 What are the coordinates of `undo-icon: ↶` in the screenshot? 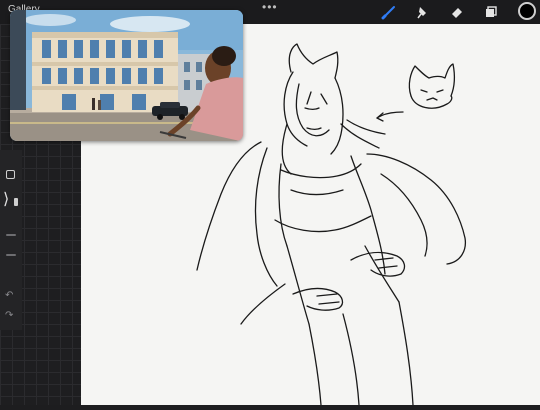 It's located at (9, 295).